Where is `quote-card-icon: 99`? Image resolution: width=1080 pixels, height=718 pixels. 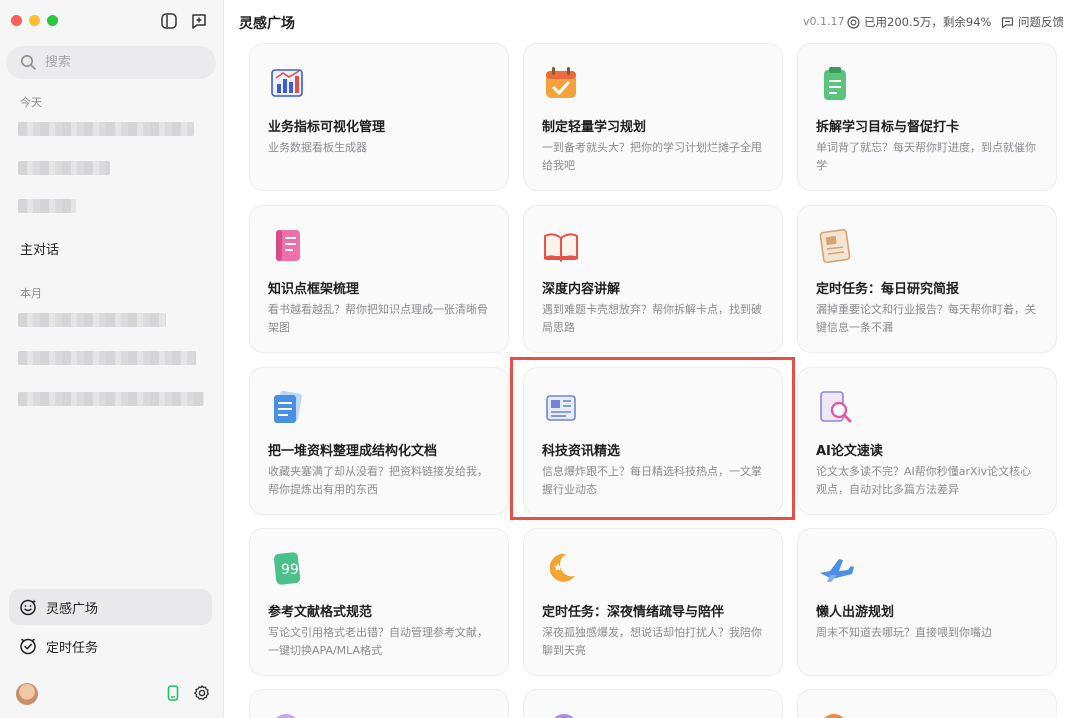 quote-card-icon: 99 is located at coordinates (287, 568).